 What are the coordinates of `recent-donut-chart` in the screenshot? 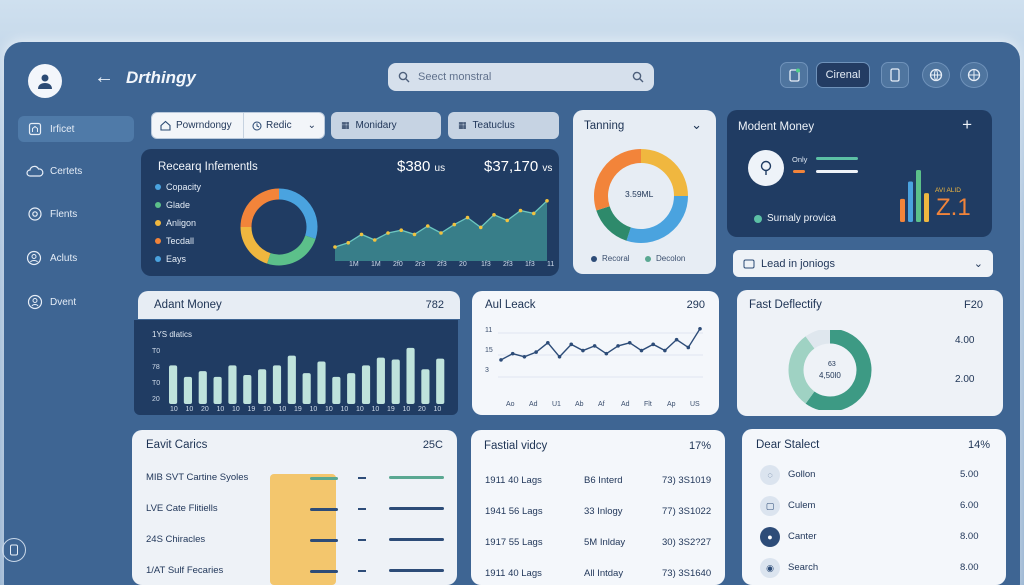 It's located at (279, 227).